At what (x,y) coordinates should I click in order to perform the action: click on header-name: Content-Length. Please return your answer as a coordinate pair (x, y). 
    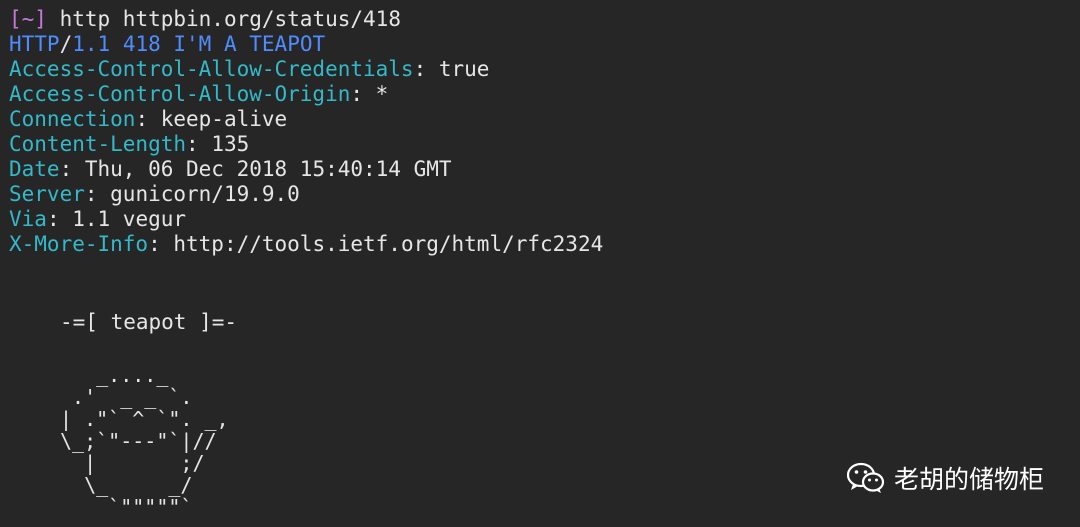
    Looking at the image, I should click on (98, 144).